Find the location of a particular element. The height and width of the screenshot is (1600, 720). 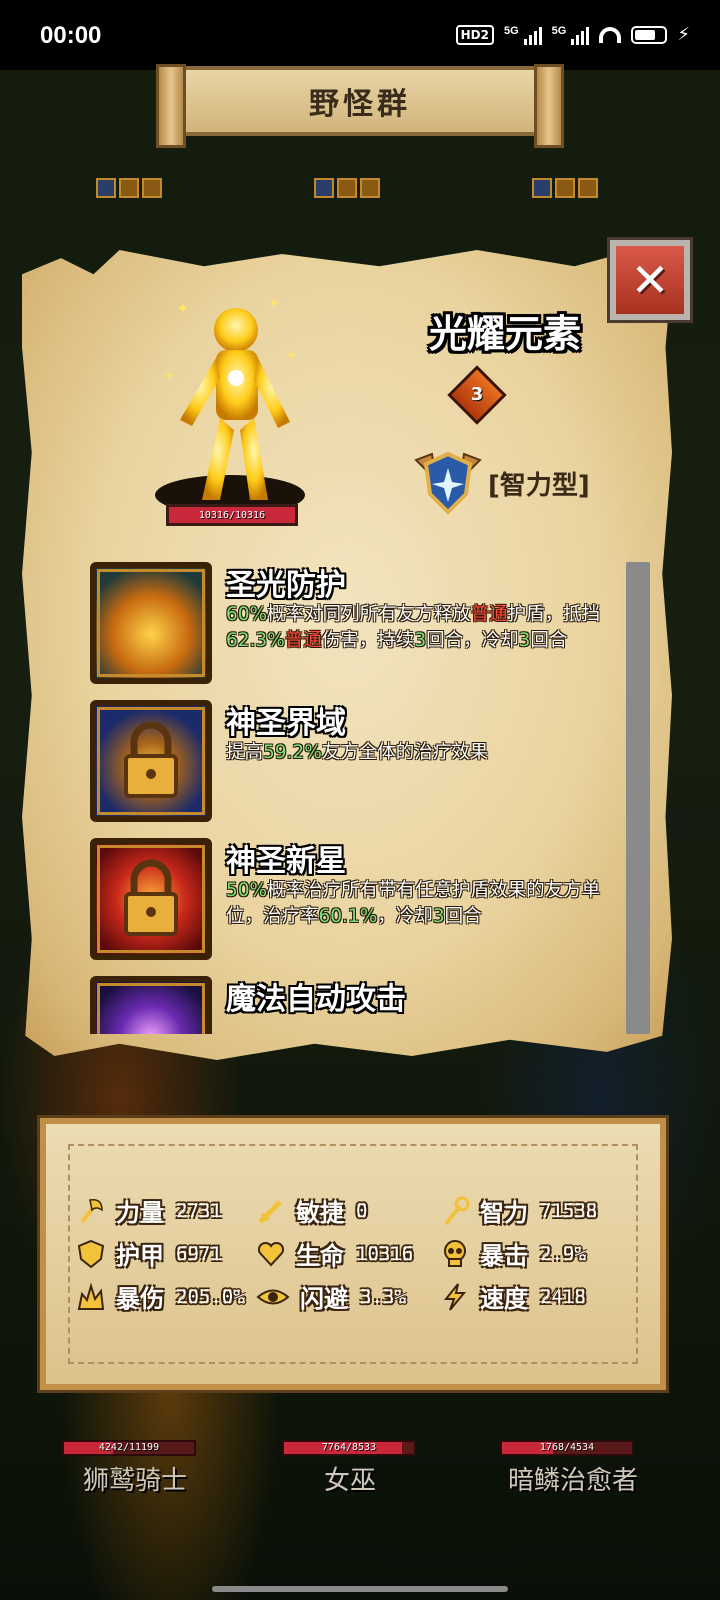

stat-label: 护甲 is located at coordinates (140, 1256).